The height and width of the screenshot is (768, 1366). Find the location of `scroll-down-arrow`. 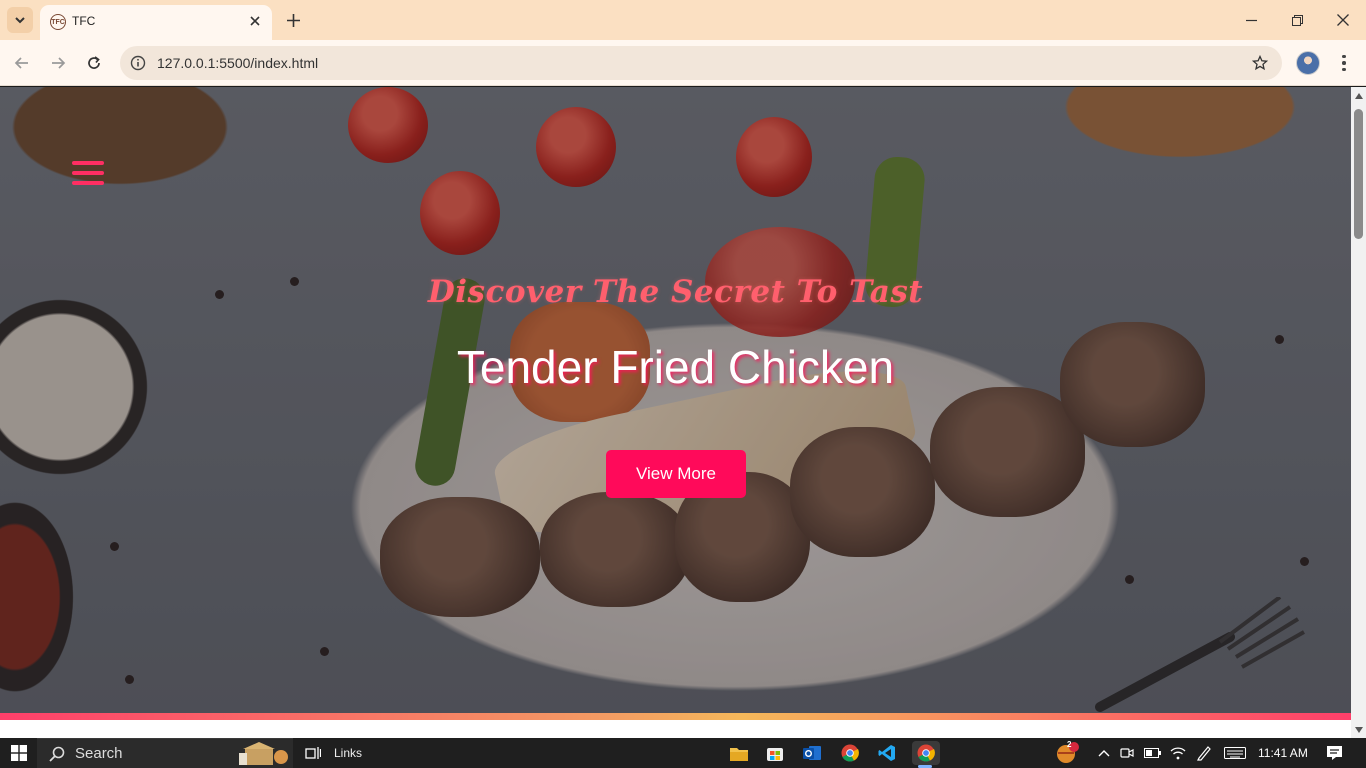

scroll-down-arrow is located at coordinates (1358, 729).